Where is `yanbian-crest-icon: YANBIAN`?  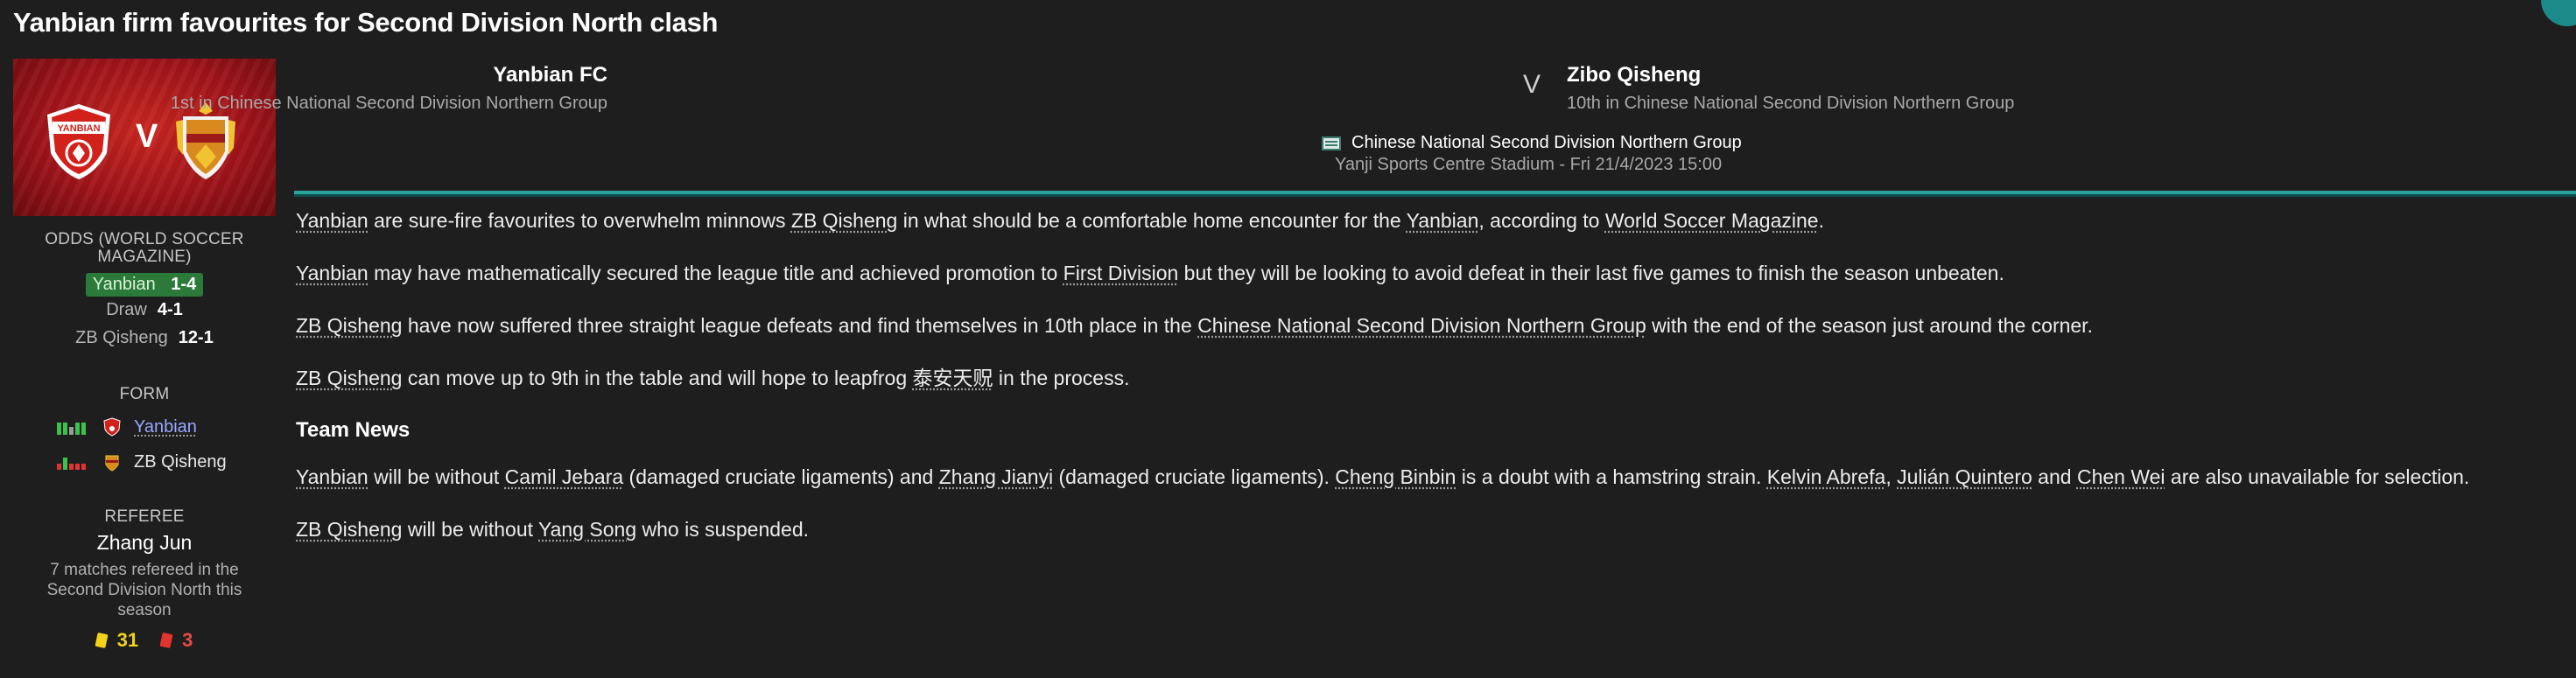 yanbian-crest-icon: YANBIAN is located at coordinates (78, 141).